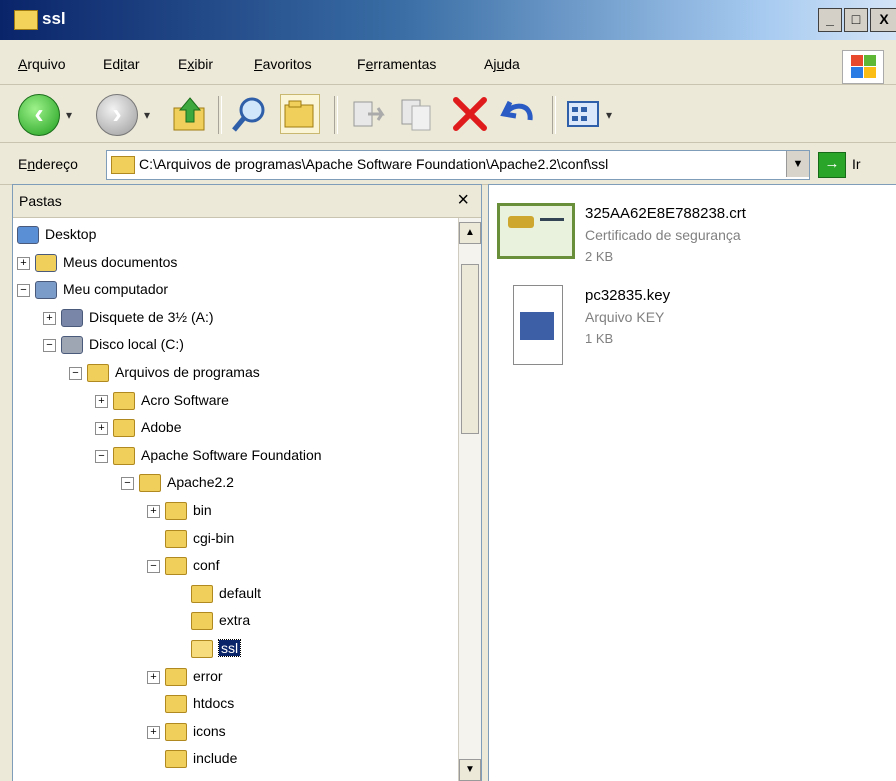 The width and height of the screenshot is (896, 781). What do you see at coordinates (120, 261) in the screenshot?
I see `tree-item-label: Meus documentos` at bounding box center [120, 261].